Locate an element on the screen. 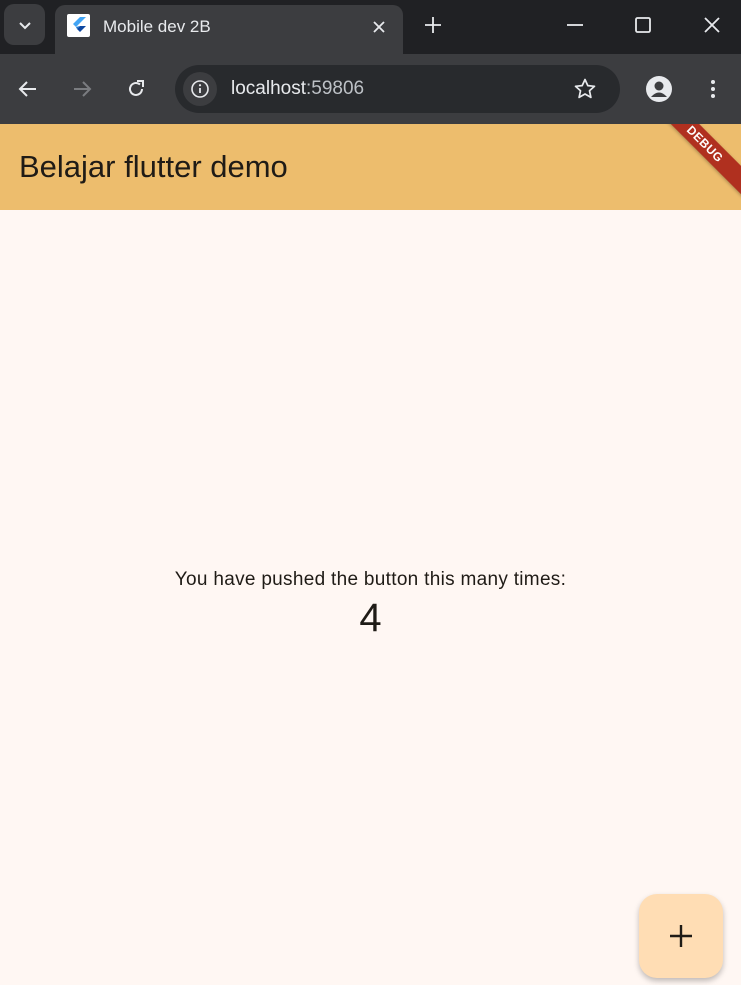 Image resolution: width=741 pixels, height=985 pixels. url-text: localhost:59806 is located at coordinates (297, 89).